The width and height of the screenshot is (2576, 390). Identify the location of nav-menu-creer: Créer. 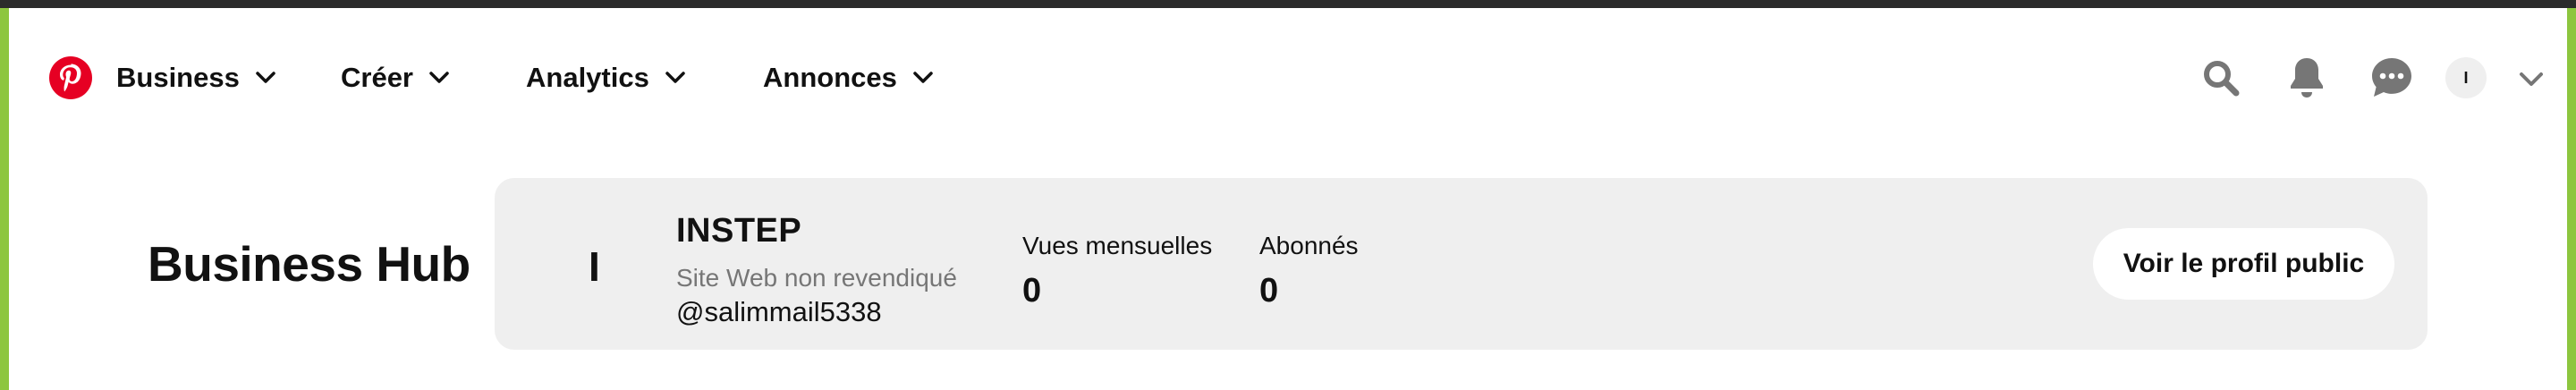
(395, 78).